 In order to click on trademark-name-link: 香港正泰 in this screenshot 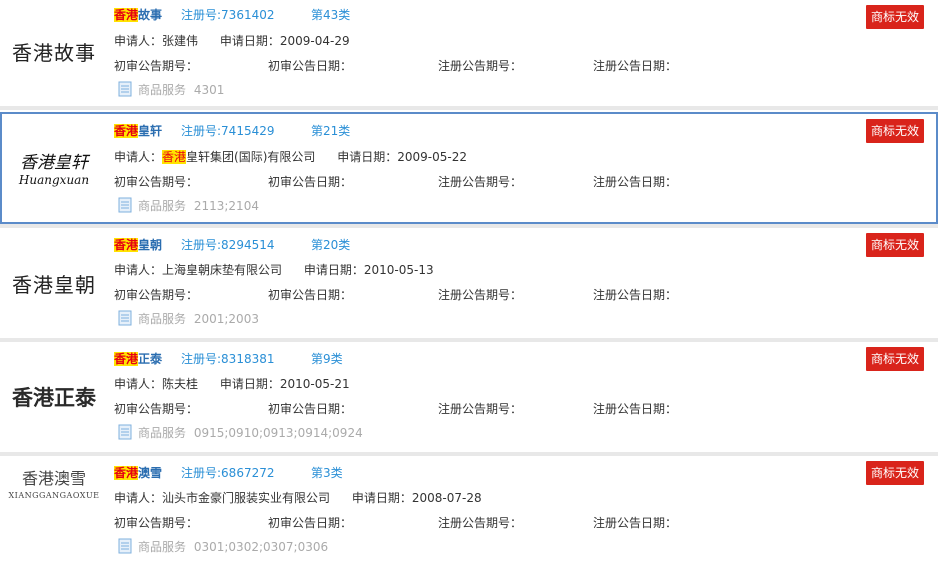, I will do `click(138, 359)`.